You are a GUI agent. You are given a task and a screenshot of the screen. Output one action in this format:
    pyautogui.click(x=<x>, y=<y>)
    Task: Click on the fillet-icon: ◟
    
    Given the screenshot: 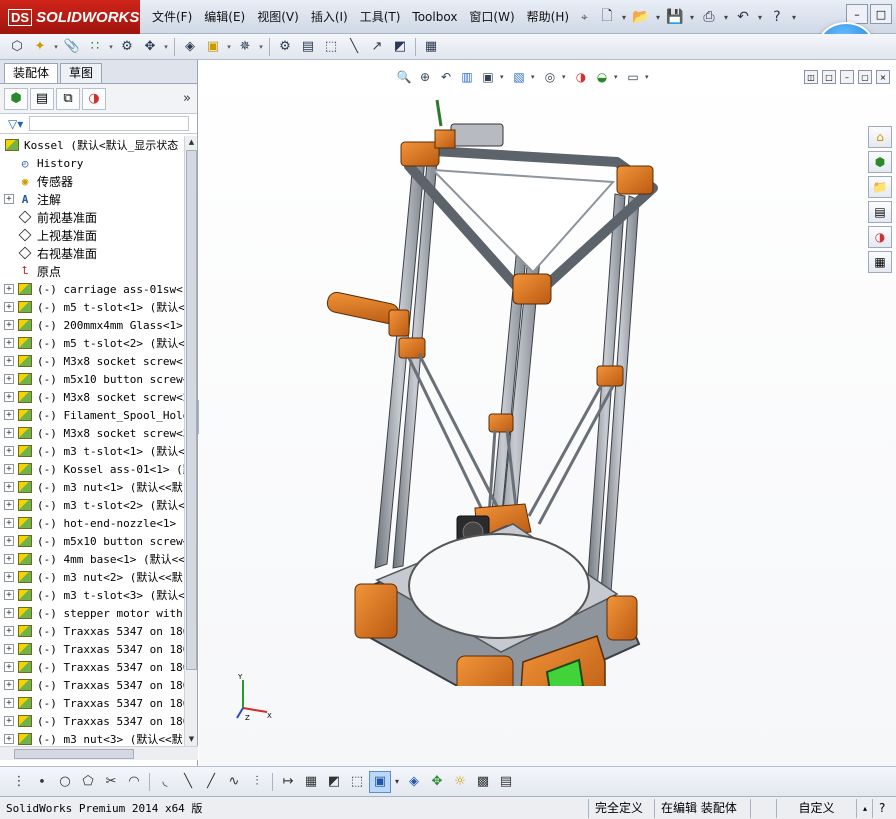 What is the action you would take?
    pyautogui.click(x=165, y=782)
    